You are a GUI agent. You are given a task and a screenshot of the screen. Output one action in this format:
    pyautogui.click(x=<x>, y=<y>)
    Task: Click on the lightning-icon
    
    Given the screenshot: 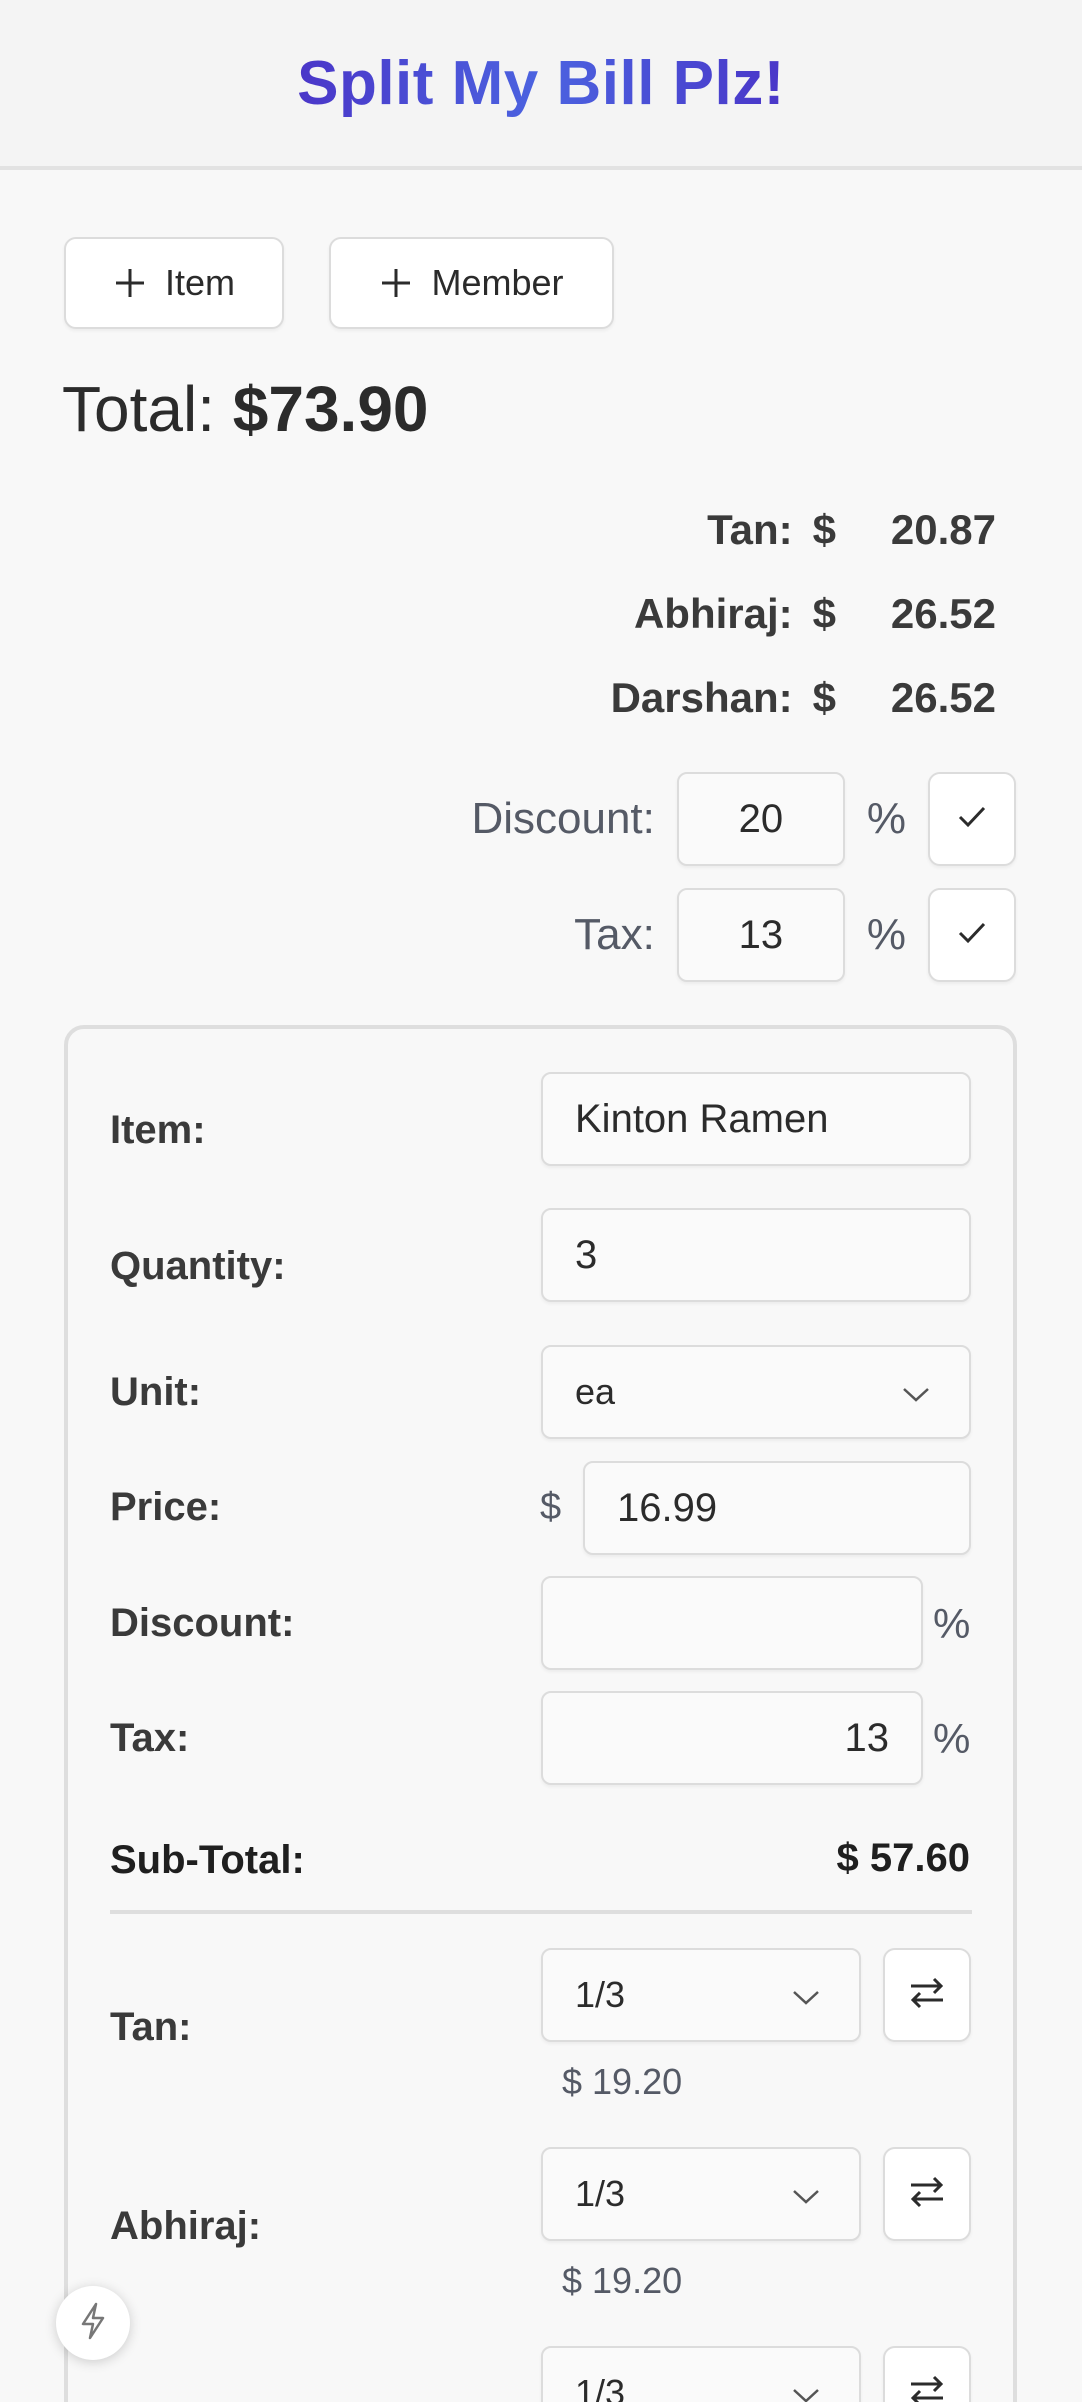 What is the action you would take?
    pyautogui.click(x=93, y=2323)
    